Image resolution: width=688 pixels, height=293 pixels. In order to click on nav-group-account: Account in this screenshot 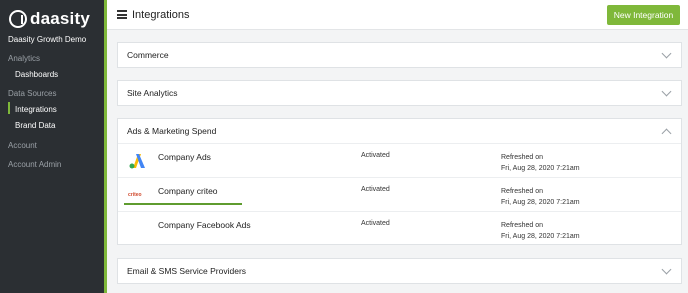, I will do `click(22, 145)`.